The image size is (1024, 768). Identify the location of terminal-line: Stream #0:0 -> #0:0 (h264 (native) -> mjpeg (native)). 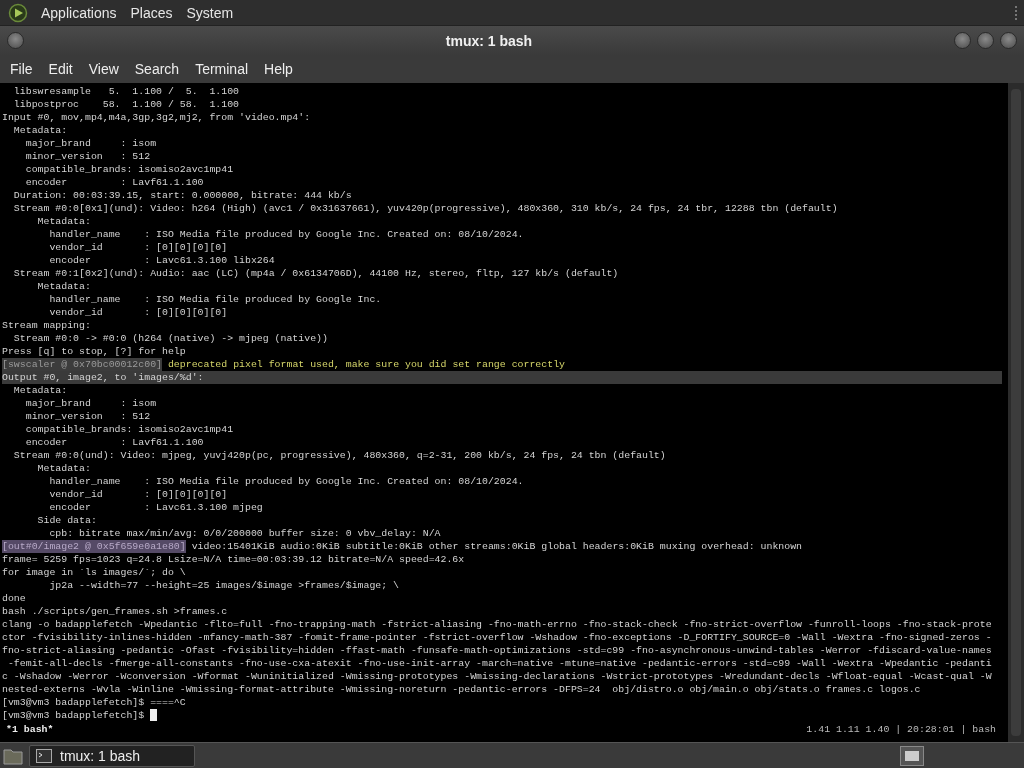
(170, 338).